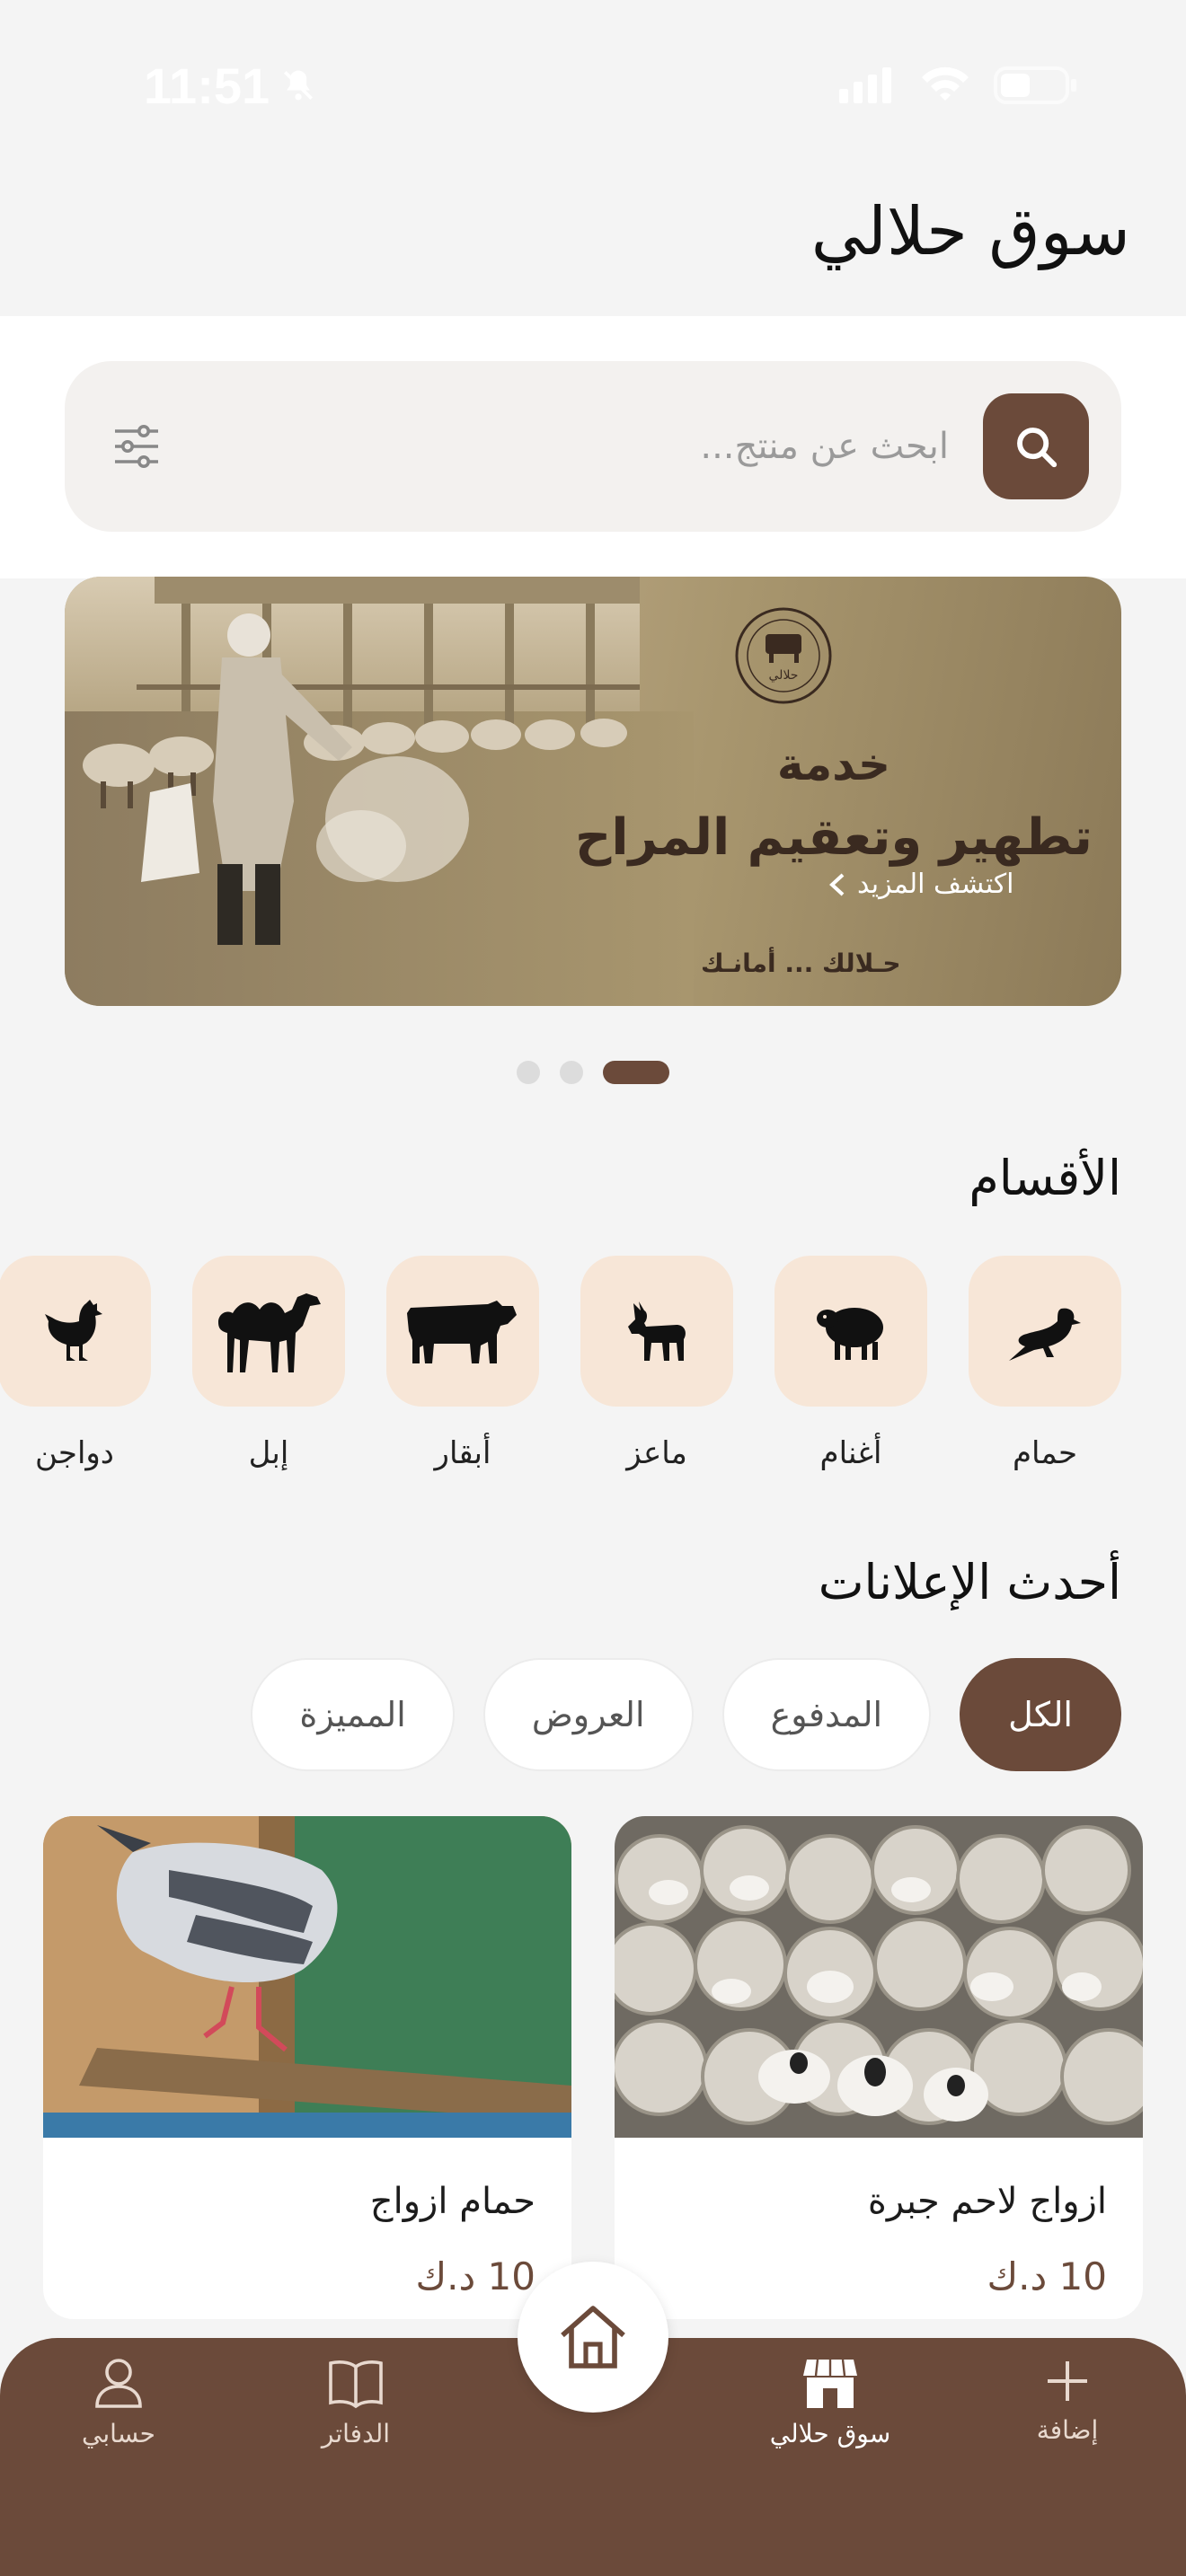 This screenshot has width=1186, height=2576. What do you see at coordinates (1045, 1178) in the screenshot?
I see `categories-title: الأقسام` at bounding box center [1045, 1178].